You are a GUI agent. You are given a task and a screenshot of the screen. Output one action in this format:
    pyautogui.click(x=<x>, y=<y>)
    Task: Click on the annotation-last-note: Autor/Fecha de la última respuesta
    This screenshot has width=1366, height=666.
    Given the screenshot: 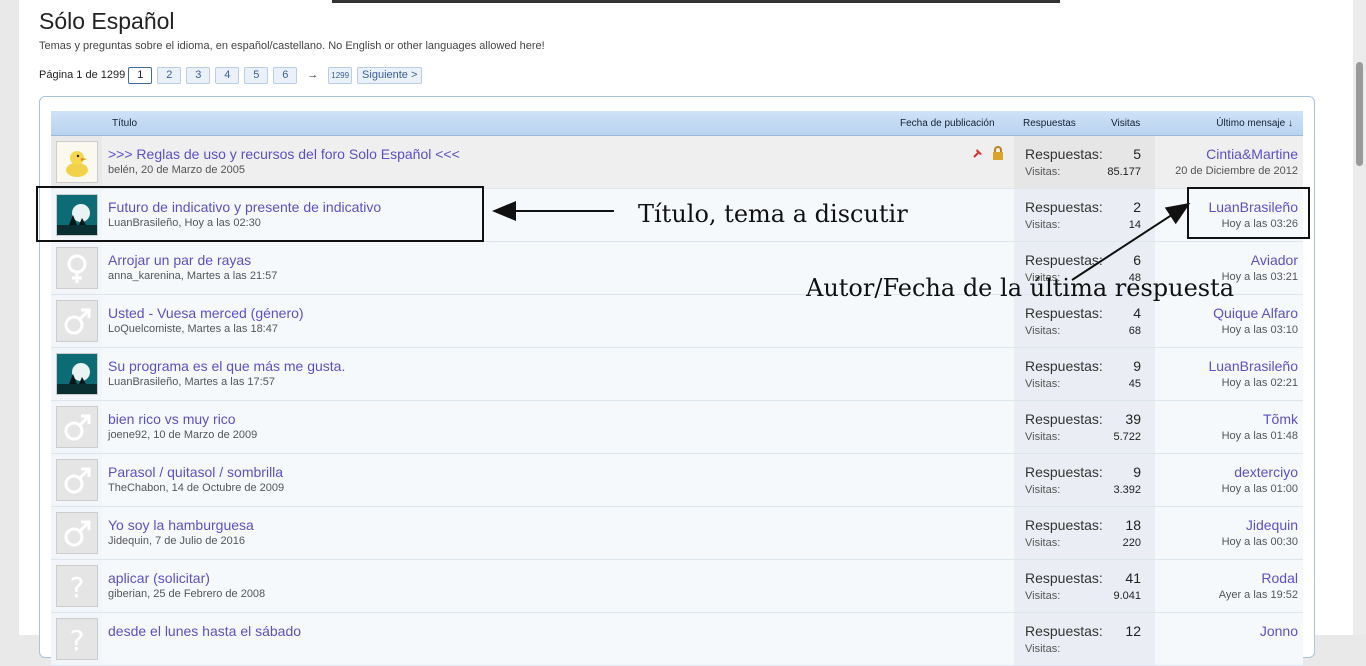 What is the action you would take?
    pyautogui.click(x=1020, y=288)
    